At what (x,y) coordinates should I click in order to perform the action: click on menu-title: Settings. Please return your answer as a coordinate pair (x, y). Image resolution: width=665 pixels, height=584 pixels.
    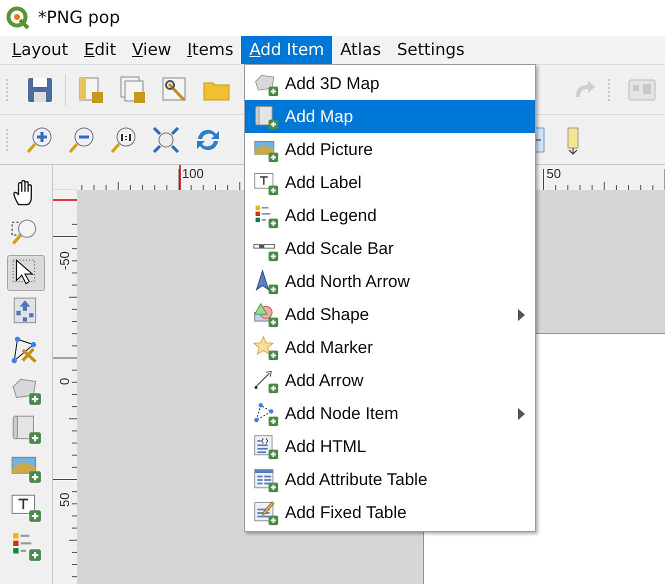
    Looking at the image, I should click on (430, 50).